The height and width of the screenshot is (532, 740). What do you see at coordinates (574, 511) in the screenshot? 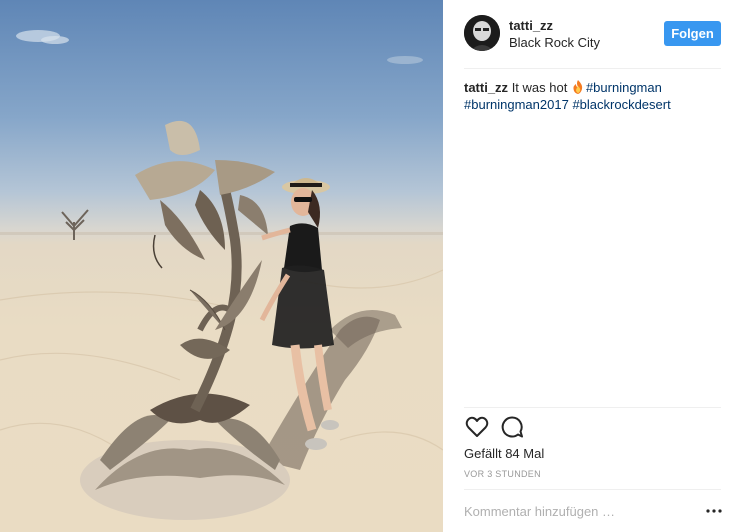
I see `comment-input` at bounding box center [574, 511].